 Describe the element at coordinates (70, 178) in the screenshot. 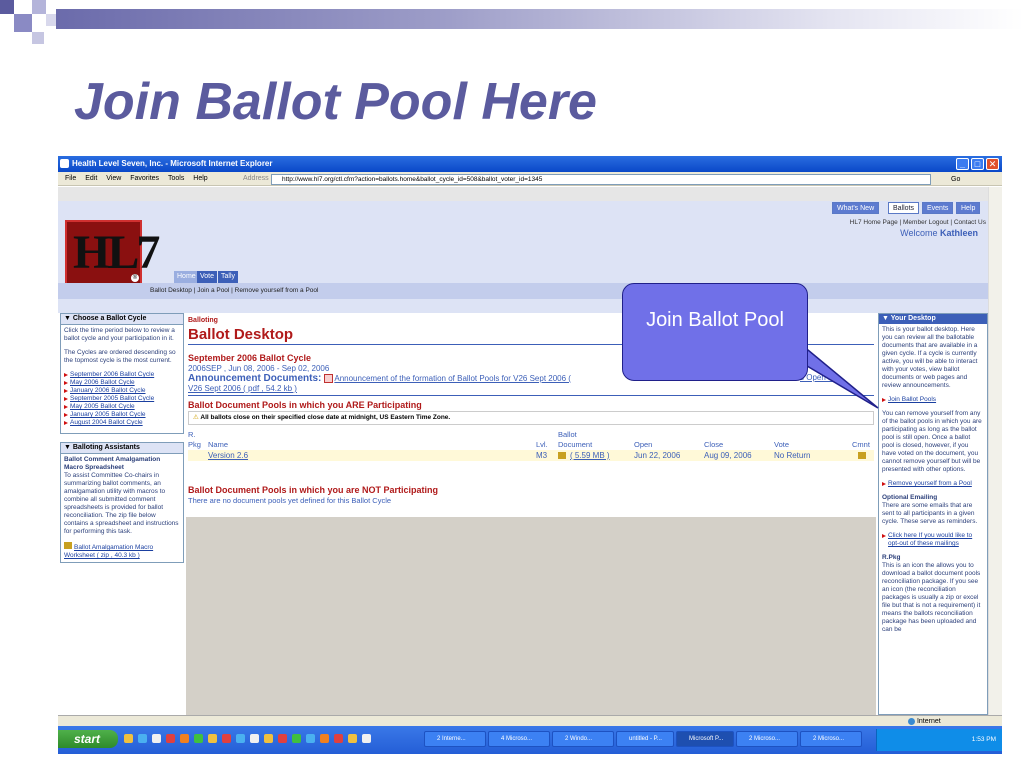

I see `menu-file: File` at that location.